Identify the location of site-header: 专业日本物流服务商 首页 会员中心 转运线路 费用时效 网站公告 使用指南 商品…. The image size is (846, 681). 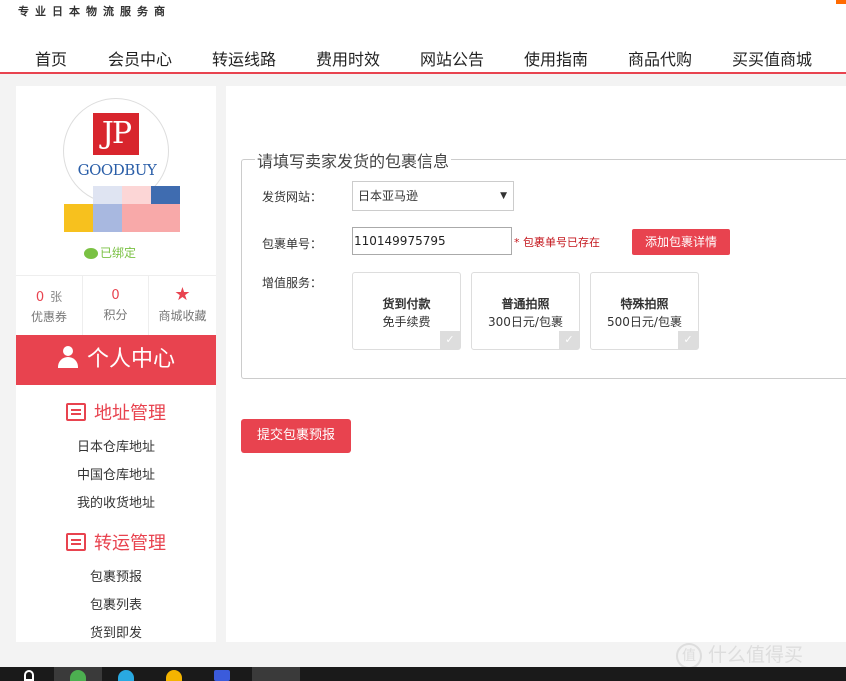
(423, 37).